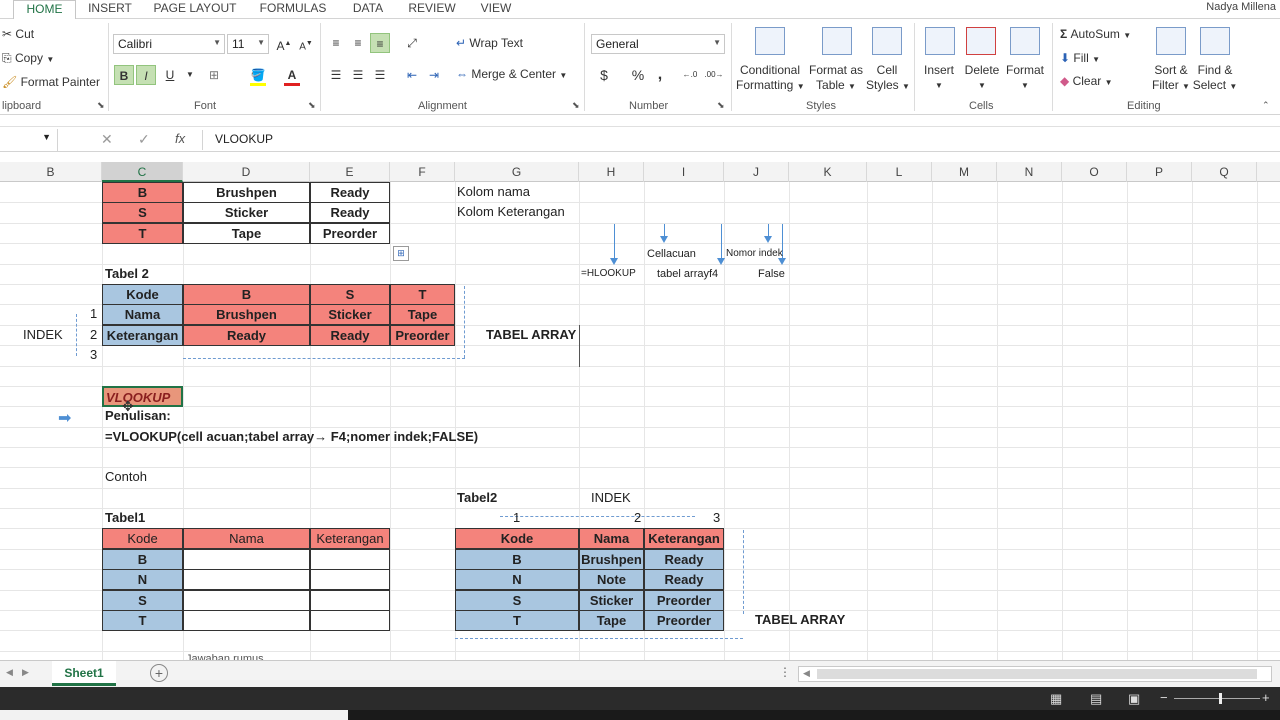 The height and width of the screenshot is (720, 1280). I want to click on horizontal-scrollbar: ◀, so click(1035, 674).